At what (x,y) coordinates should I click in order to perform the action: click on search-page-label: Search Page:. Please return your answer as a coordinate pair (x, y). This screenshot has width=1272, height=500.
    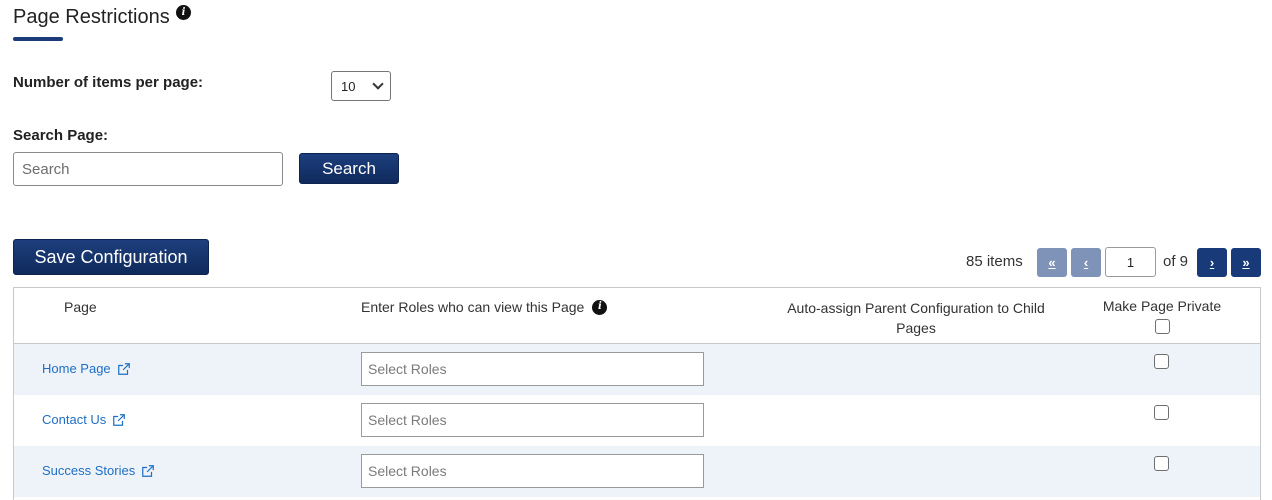
    Looking at the image, I should click on (61, 135).